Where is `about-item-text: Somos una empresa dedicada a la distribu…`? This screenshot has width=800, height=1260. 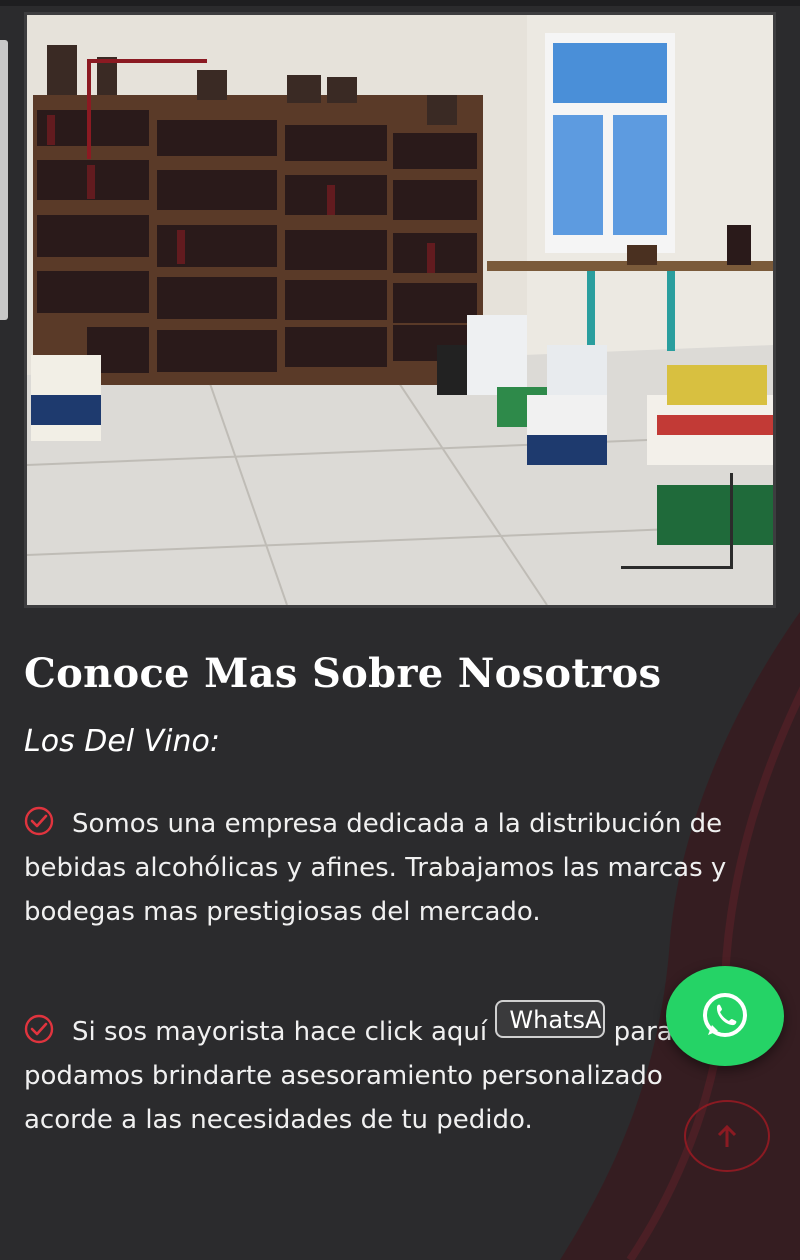 about-item-text: Somos una empresa dedicada a la distribu… is located at coordinates (375, 868).